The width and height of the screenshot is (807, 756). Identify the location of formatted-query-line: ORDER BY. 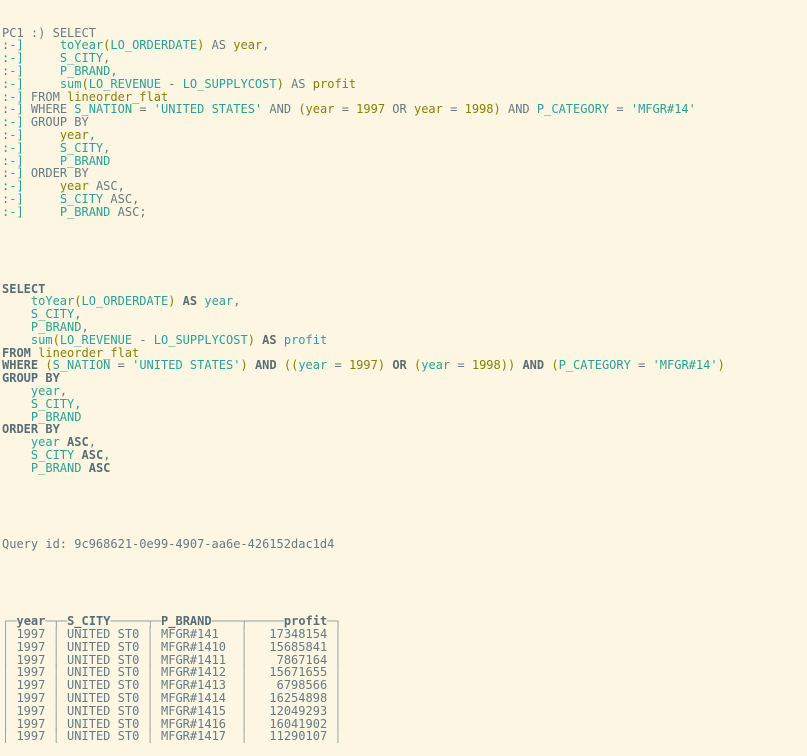
(31, 429).